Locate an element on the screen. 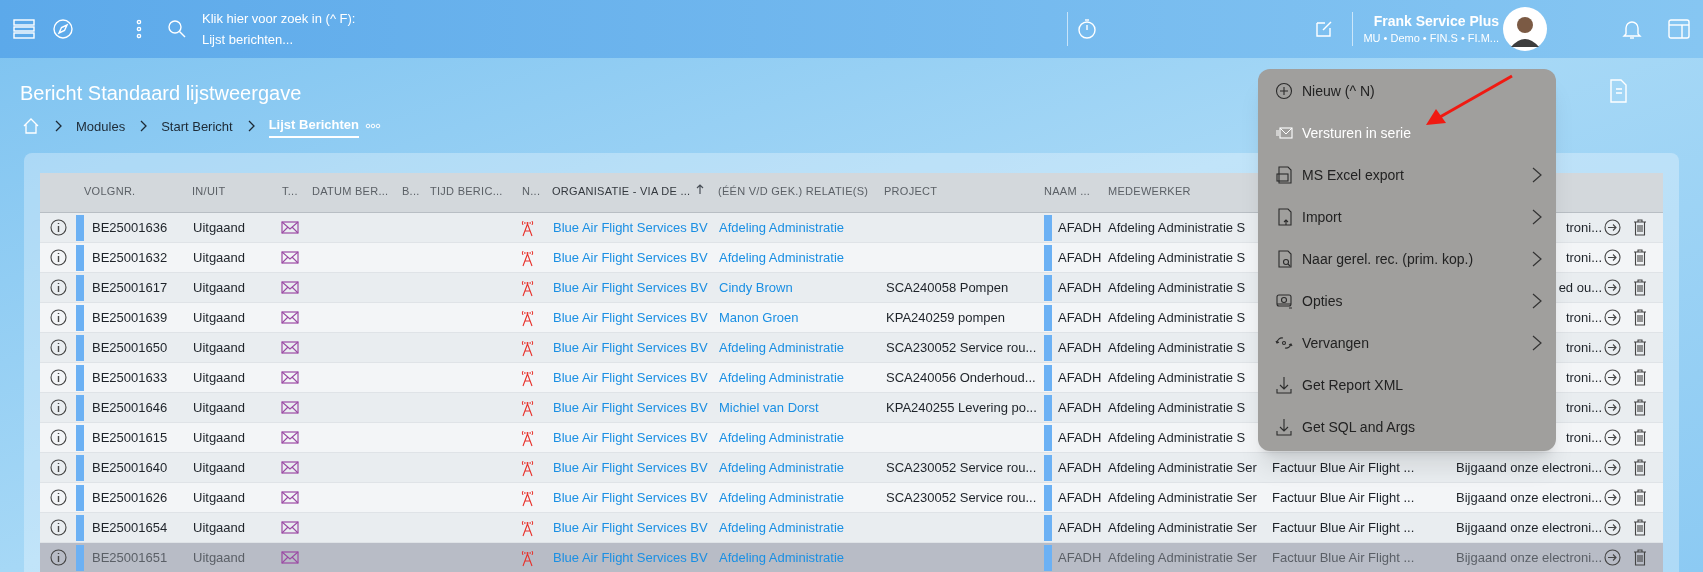 The width and height of the screenshot is (1703, 572). relation-link: Manon Groen is located at coordinates (759, 317).